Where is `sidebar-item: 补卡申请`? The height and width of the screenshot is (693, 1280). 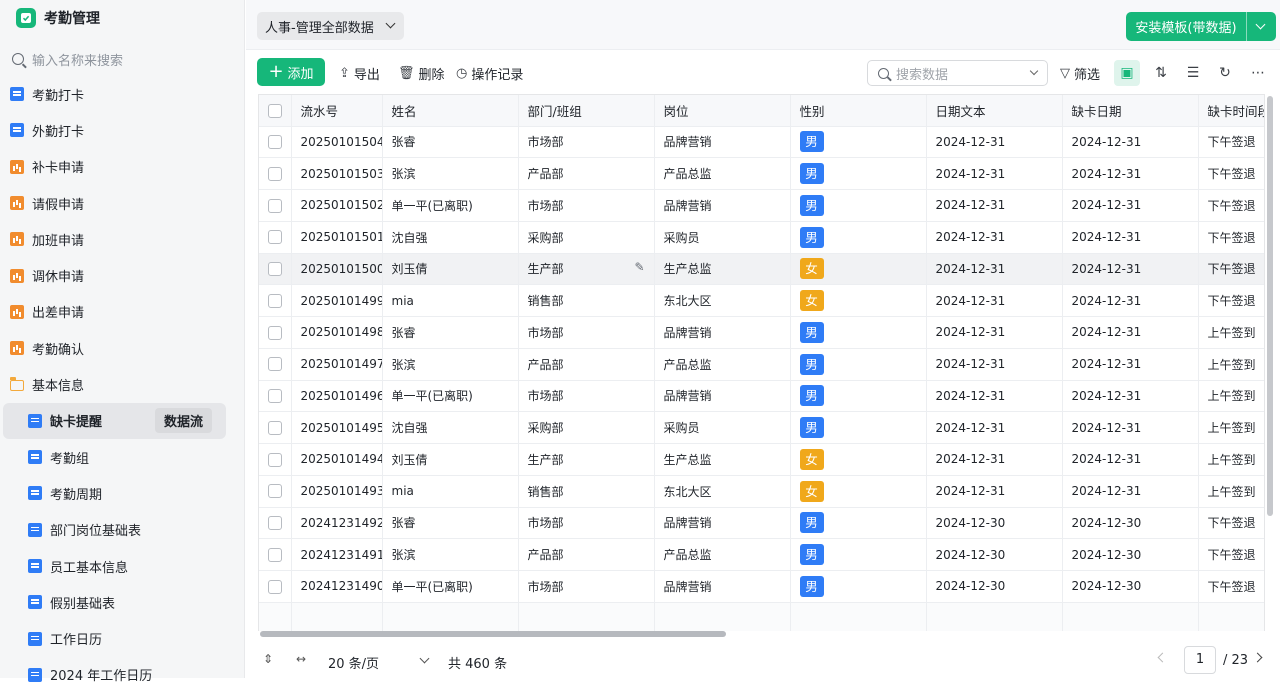
sidebar-item: 补卡申请 is located at coordinates (122, 167).